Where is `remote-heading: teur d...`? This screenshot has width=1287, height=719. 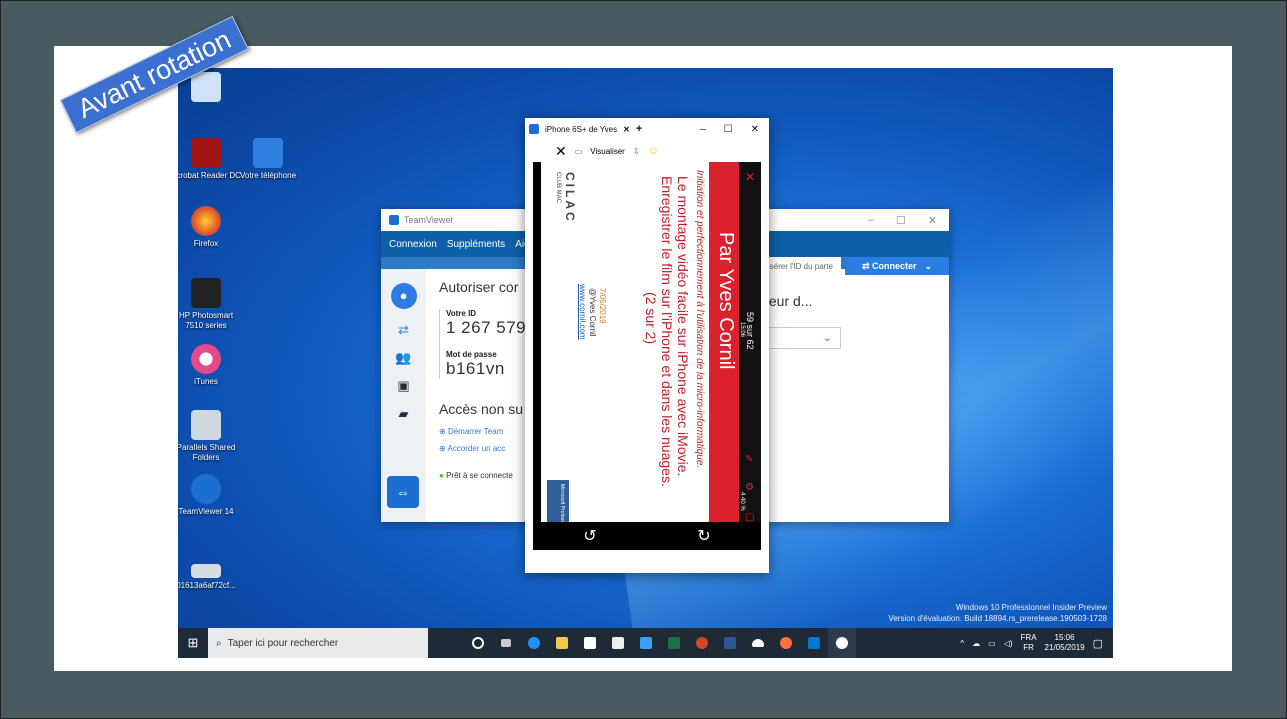
remote-heading: teur d... is located at coordinates (789, 301).